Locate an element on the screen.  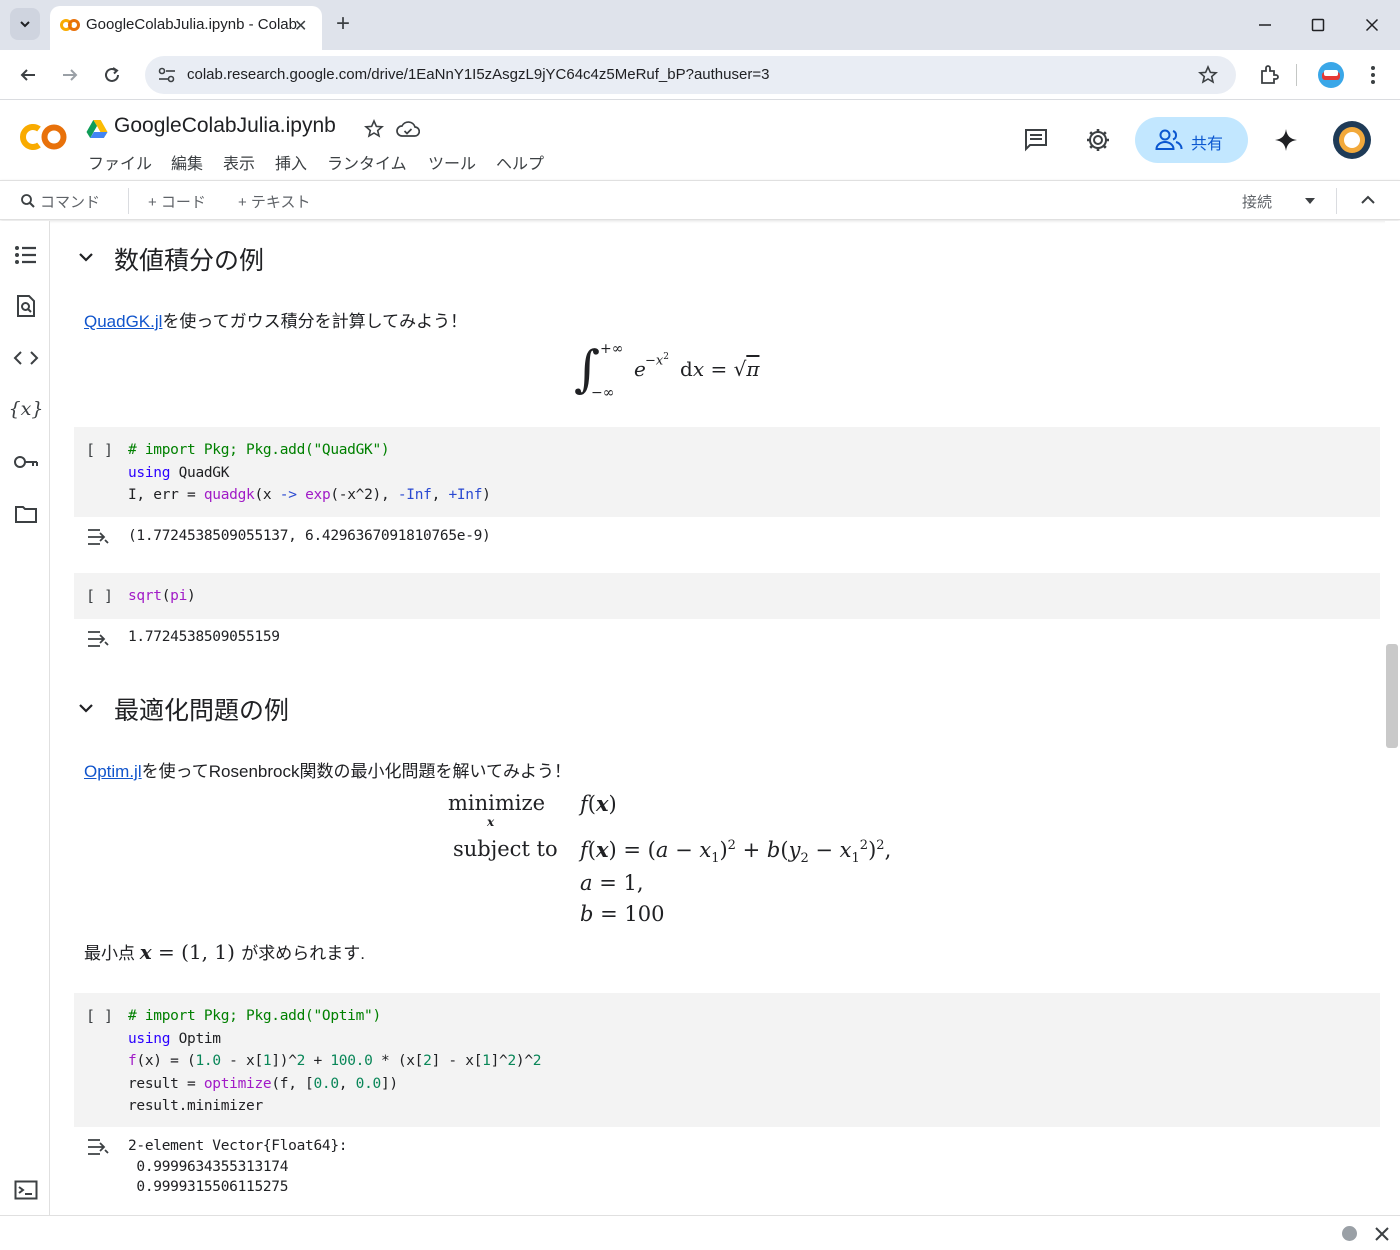
comment-icon is located at coordinates (1036, 140).